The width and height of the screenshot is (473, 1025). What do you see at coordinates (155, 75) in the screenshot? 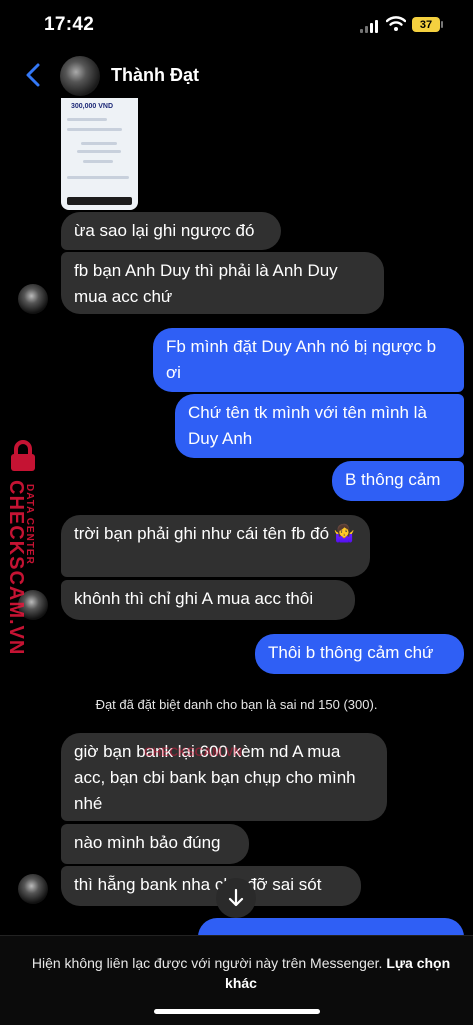
I see `contact-name: Thành Đạt` at bounding box center [155, 75].